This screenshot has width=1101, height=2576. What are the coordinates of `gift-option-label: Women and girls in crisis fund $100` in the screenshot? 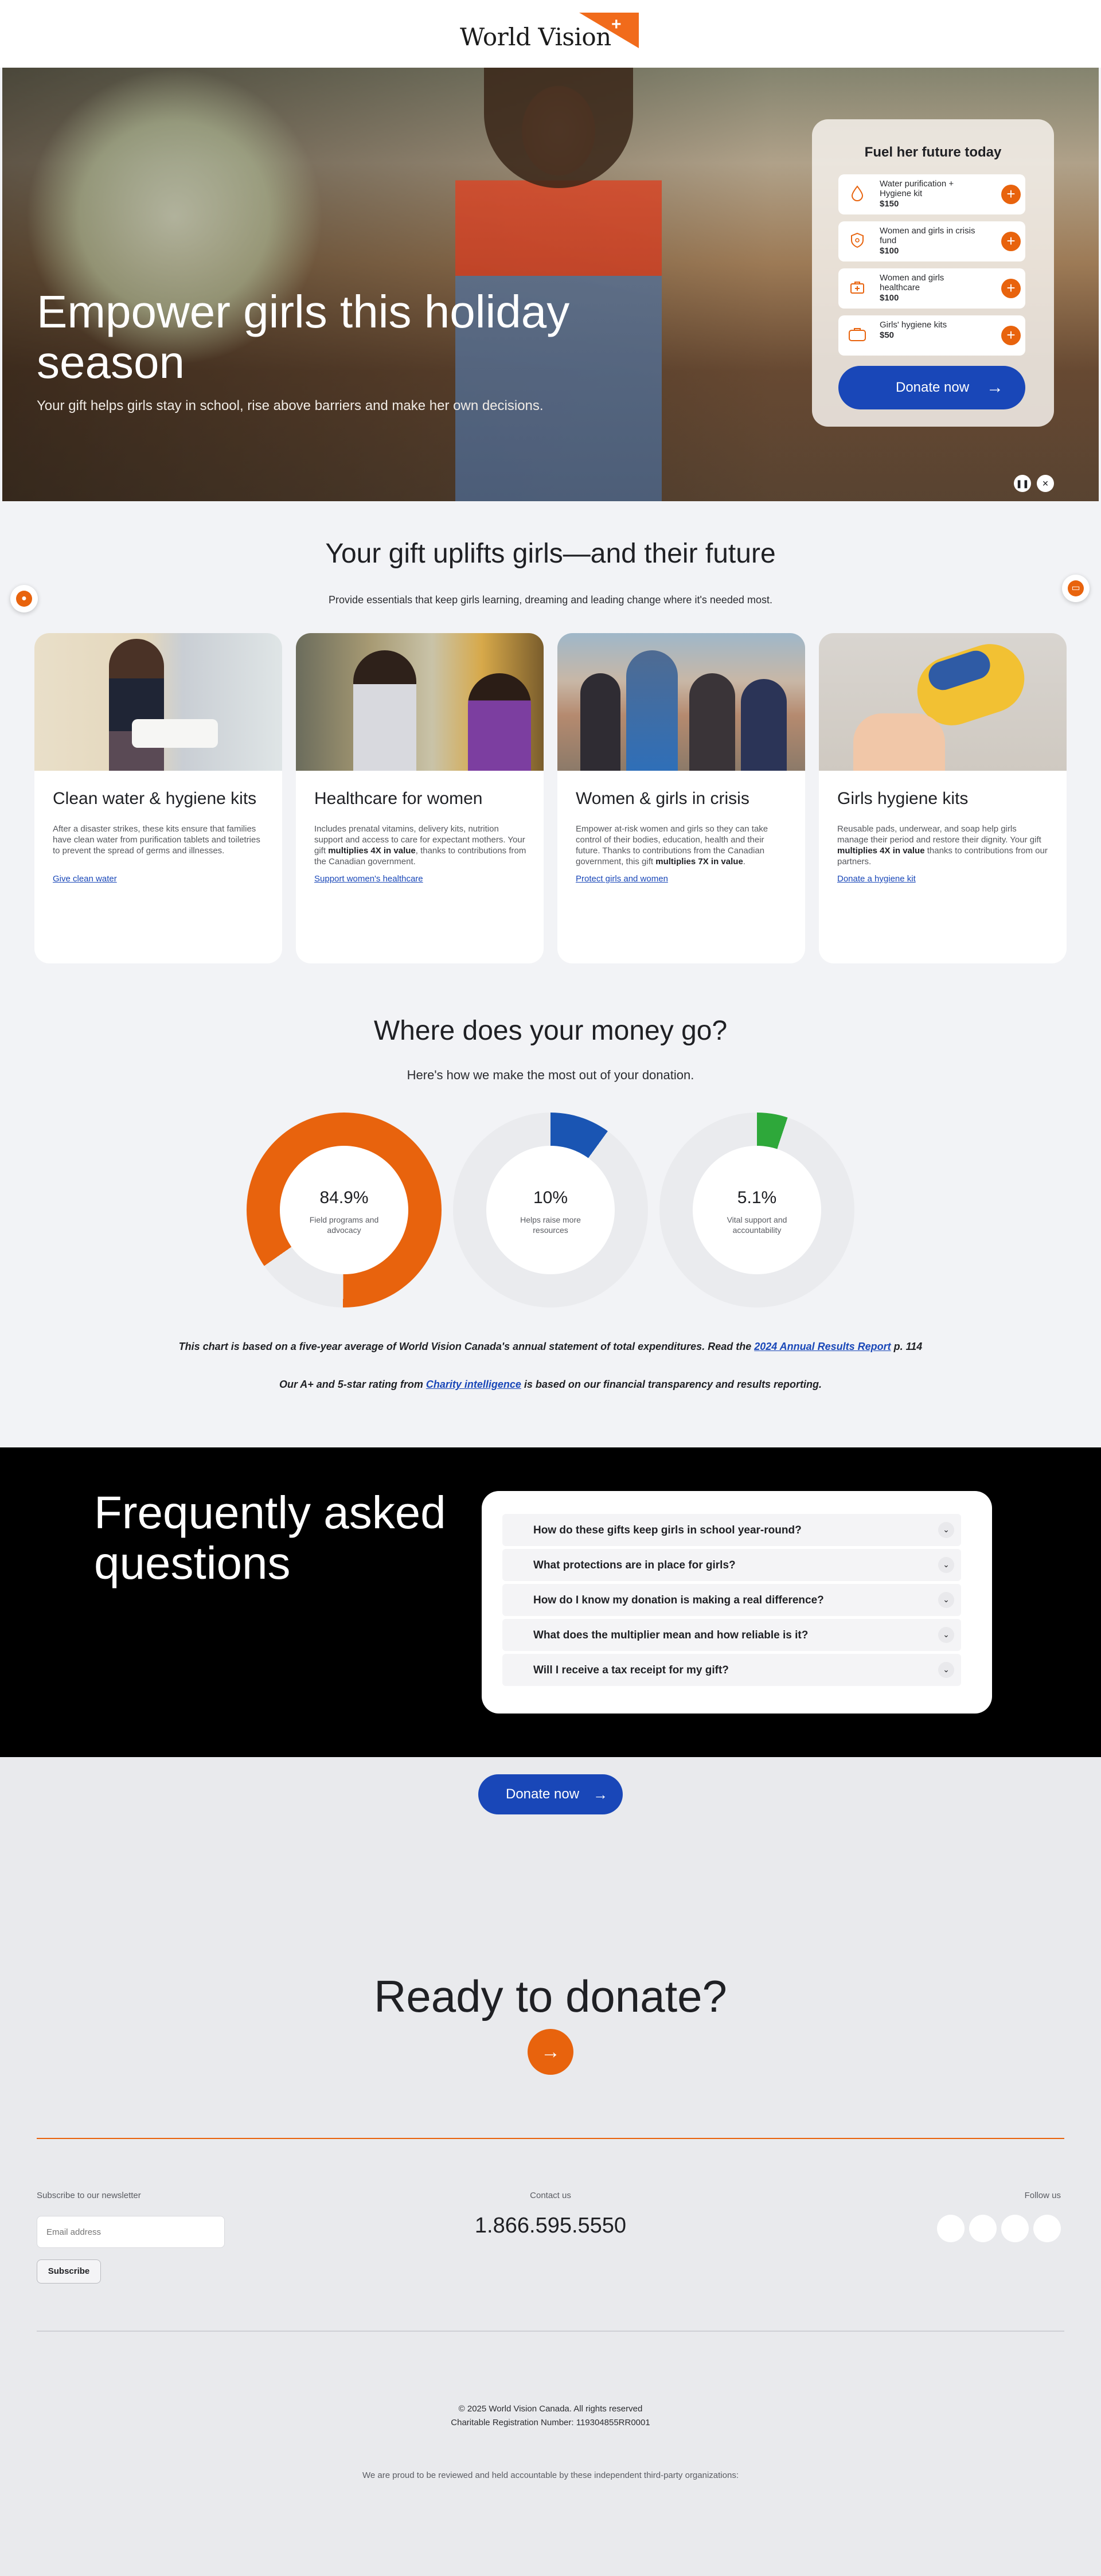 It's located at (929, 241).